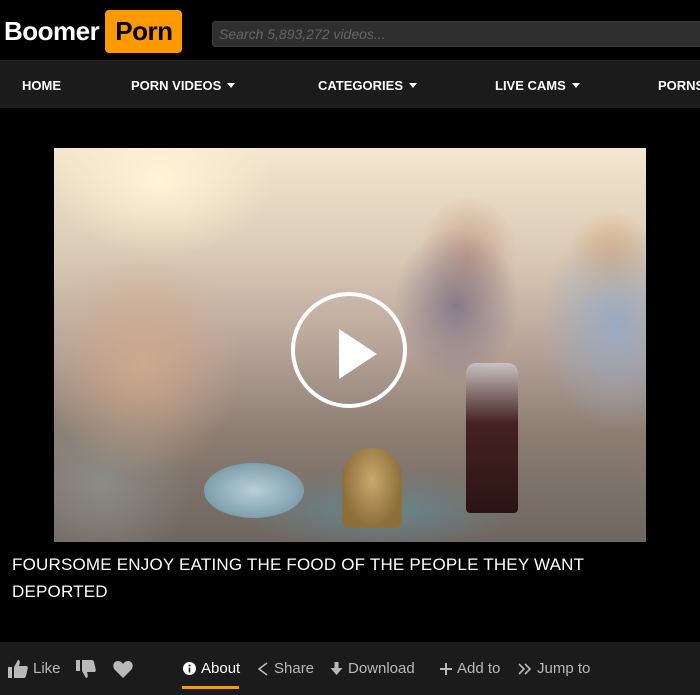  I want to click on thumbs-up-icon, so click(18, 668).